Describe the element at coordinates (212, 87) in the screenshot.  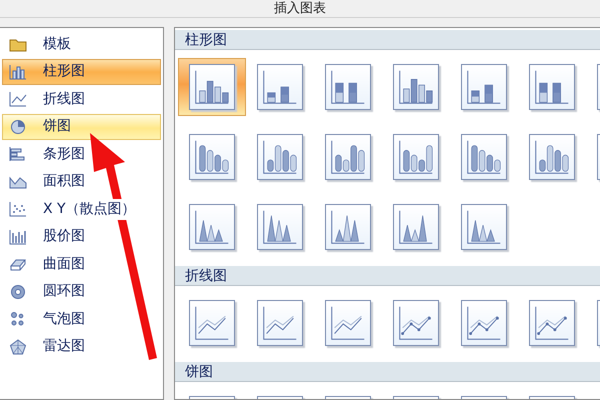
I see `column-chart-thumbnail` at that location.